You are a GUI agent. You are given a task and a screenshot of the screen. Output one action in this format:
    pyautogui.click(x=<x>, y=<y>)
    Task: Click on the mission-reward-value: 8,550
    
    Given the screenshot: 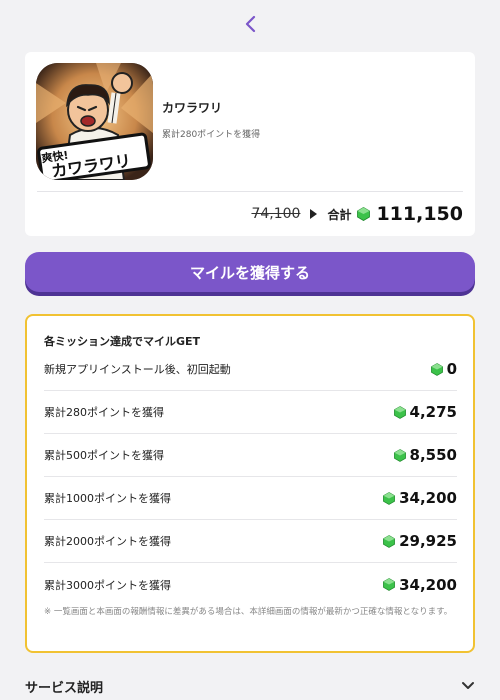 What is the action you would take?
    pyautogui.click(x=433, y=455)
    